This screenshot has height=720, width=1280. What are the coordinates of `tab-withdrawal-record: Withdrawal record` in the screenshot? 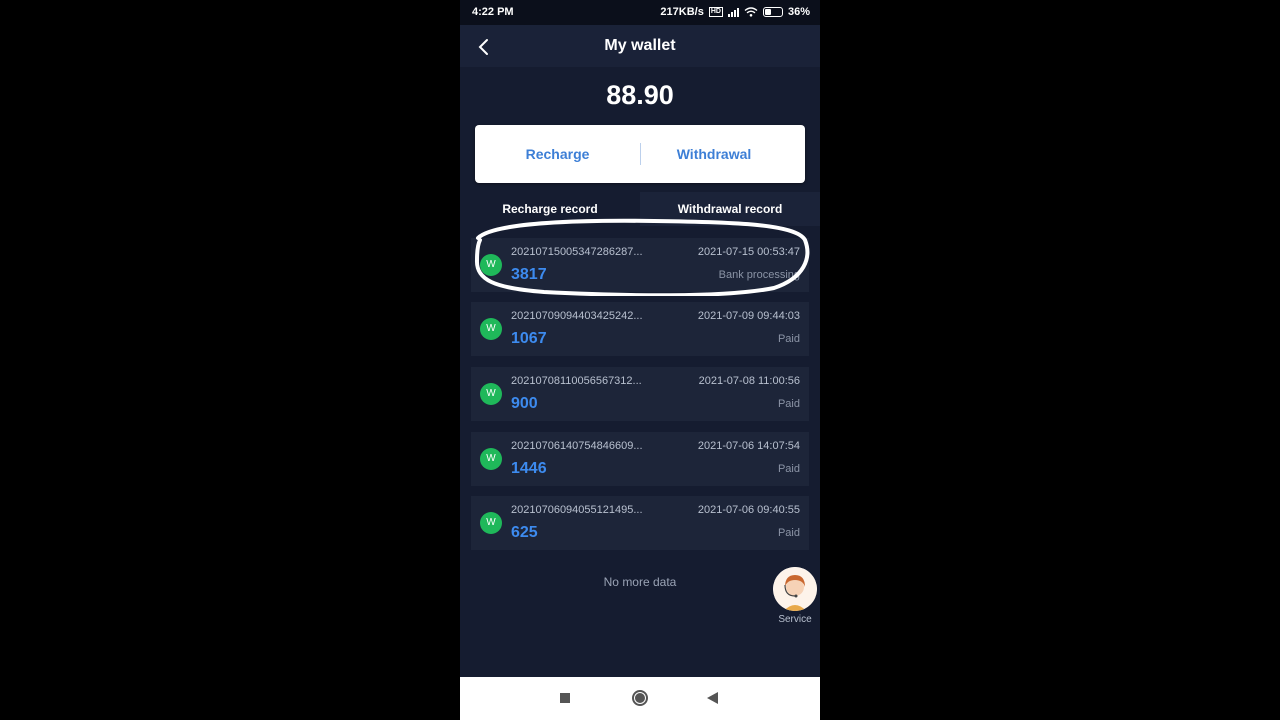 It's located at (730, 209).